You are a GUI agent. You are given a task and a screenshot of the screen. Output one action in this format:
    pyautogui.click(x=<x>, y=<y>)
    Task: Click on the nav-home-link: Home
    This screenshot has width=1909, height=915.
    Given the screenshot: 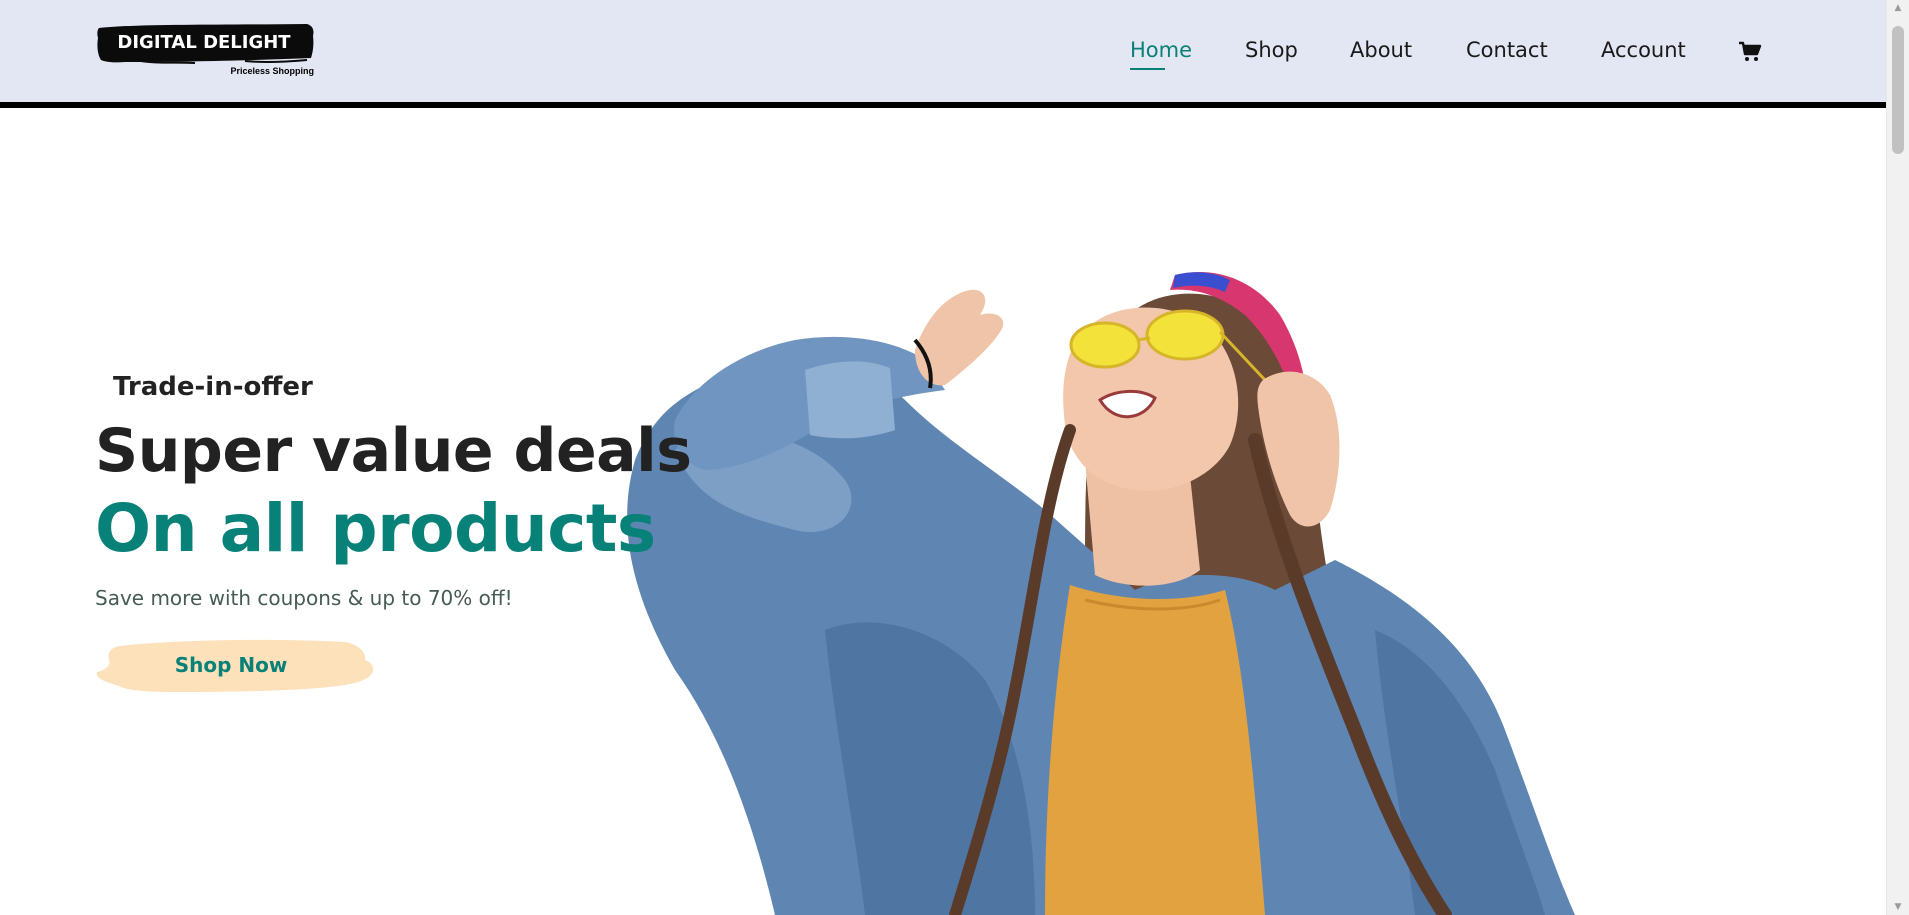 What is the action you would take?
    pyautogui.click(x=1161, y=54)
    